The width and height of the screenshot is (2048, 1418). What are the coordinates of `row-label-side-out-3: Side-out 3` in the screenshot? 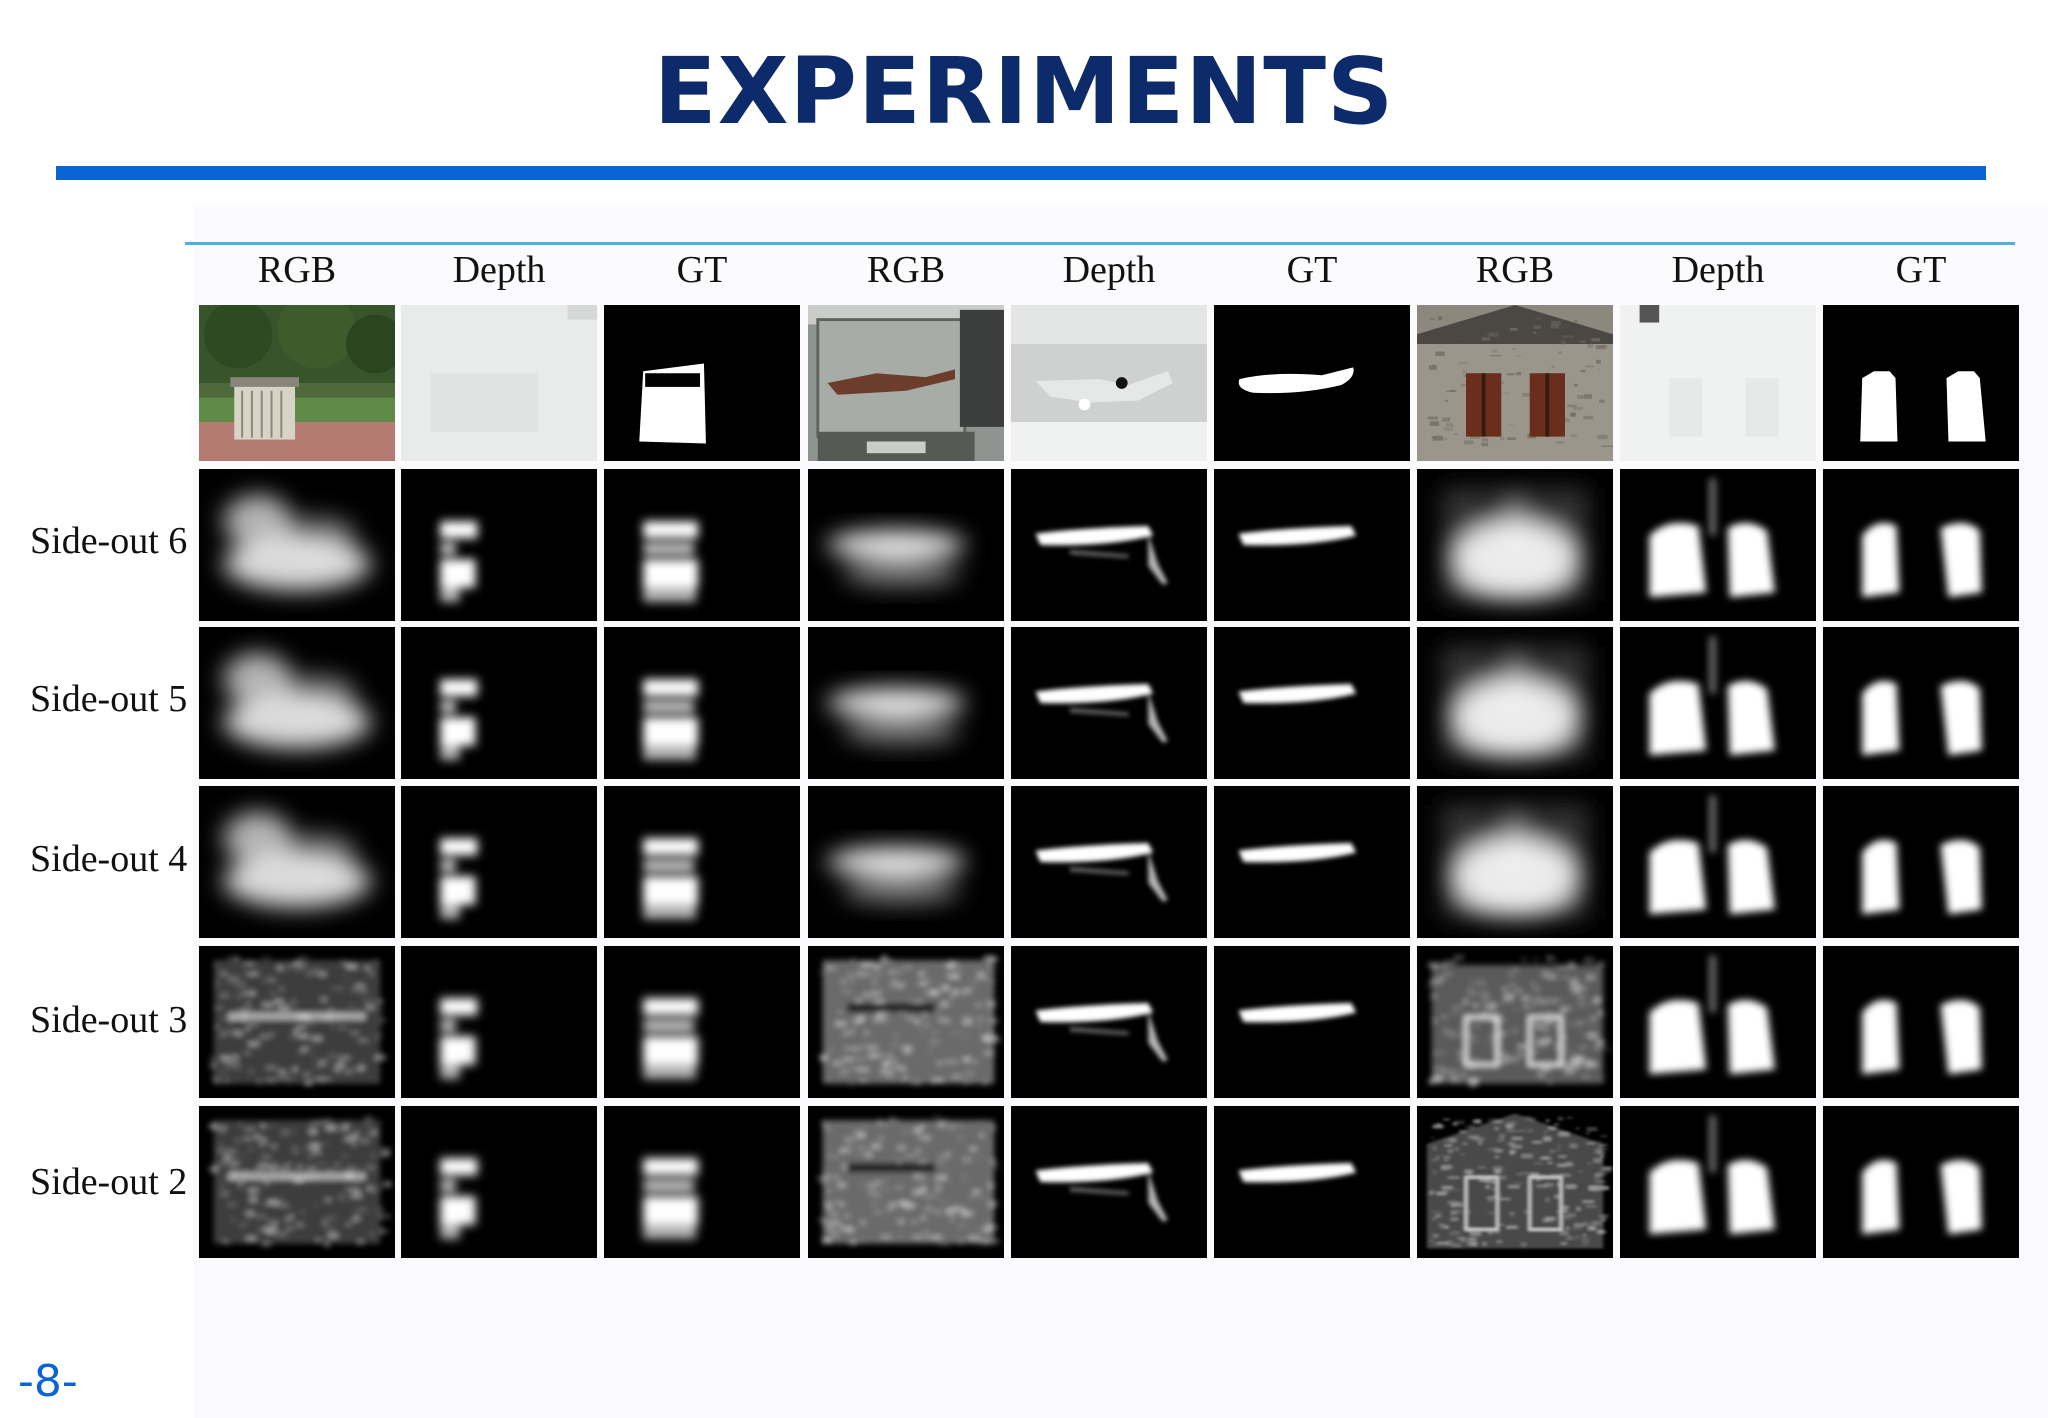 It's located at (109, 1020).